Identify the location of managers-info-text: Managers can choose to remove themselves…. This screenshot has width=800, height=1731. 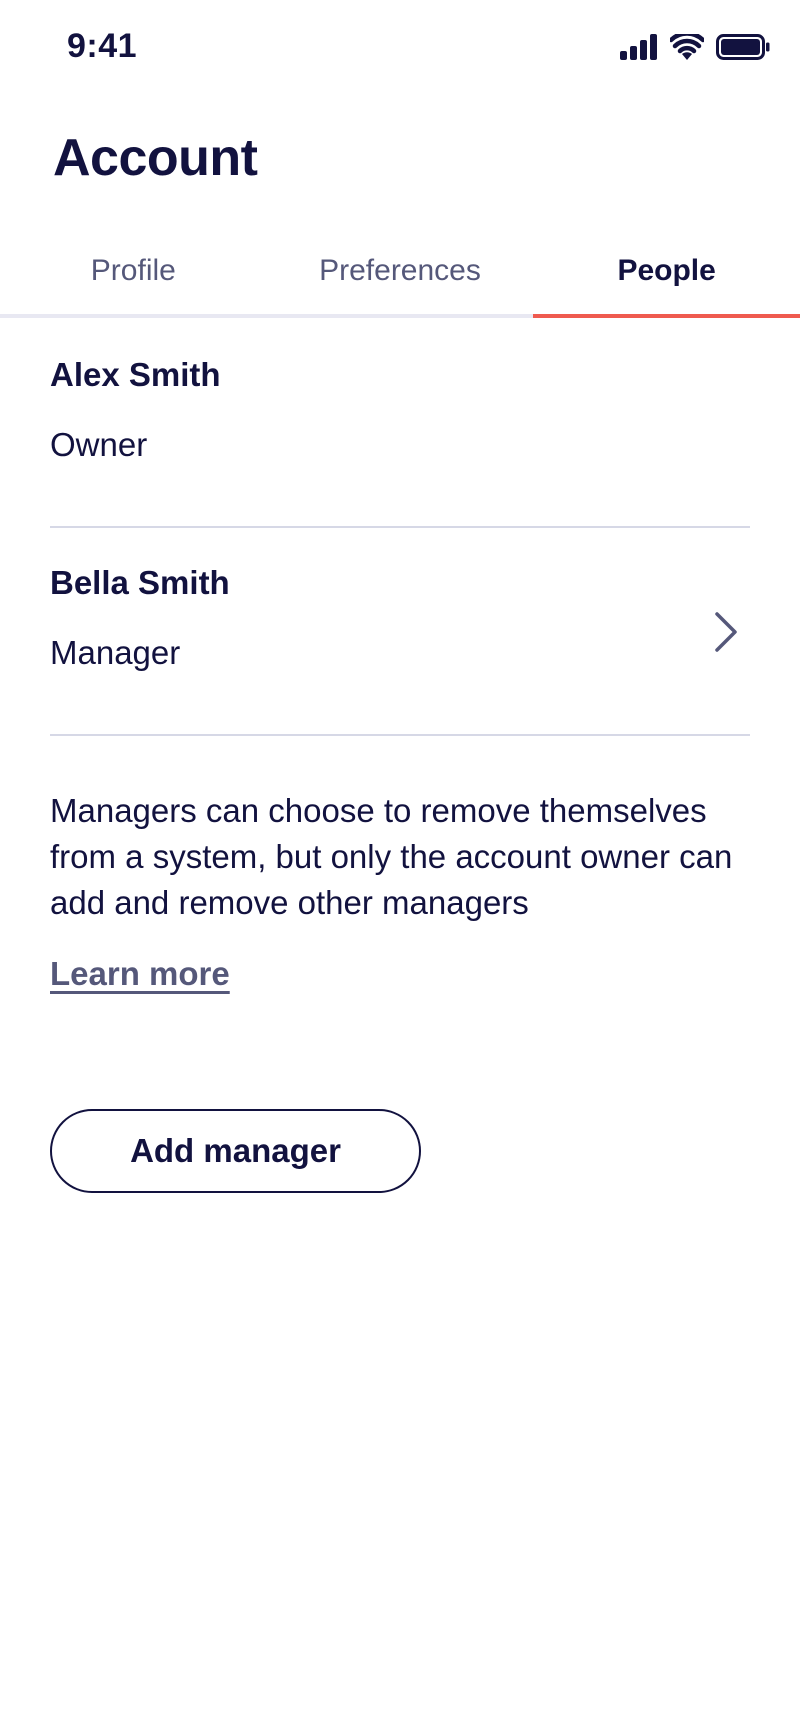
(391, 856).